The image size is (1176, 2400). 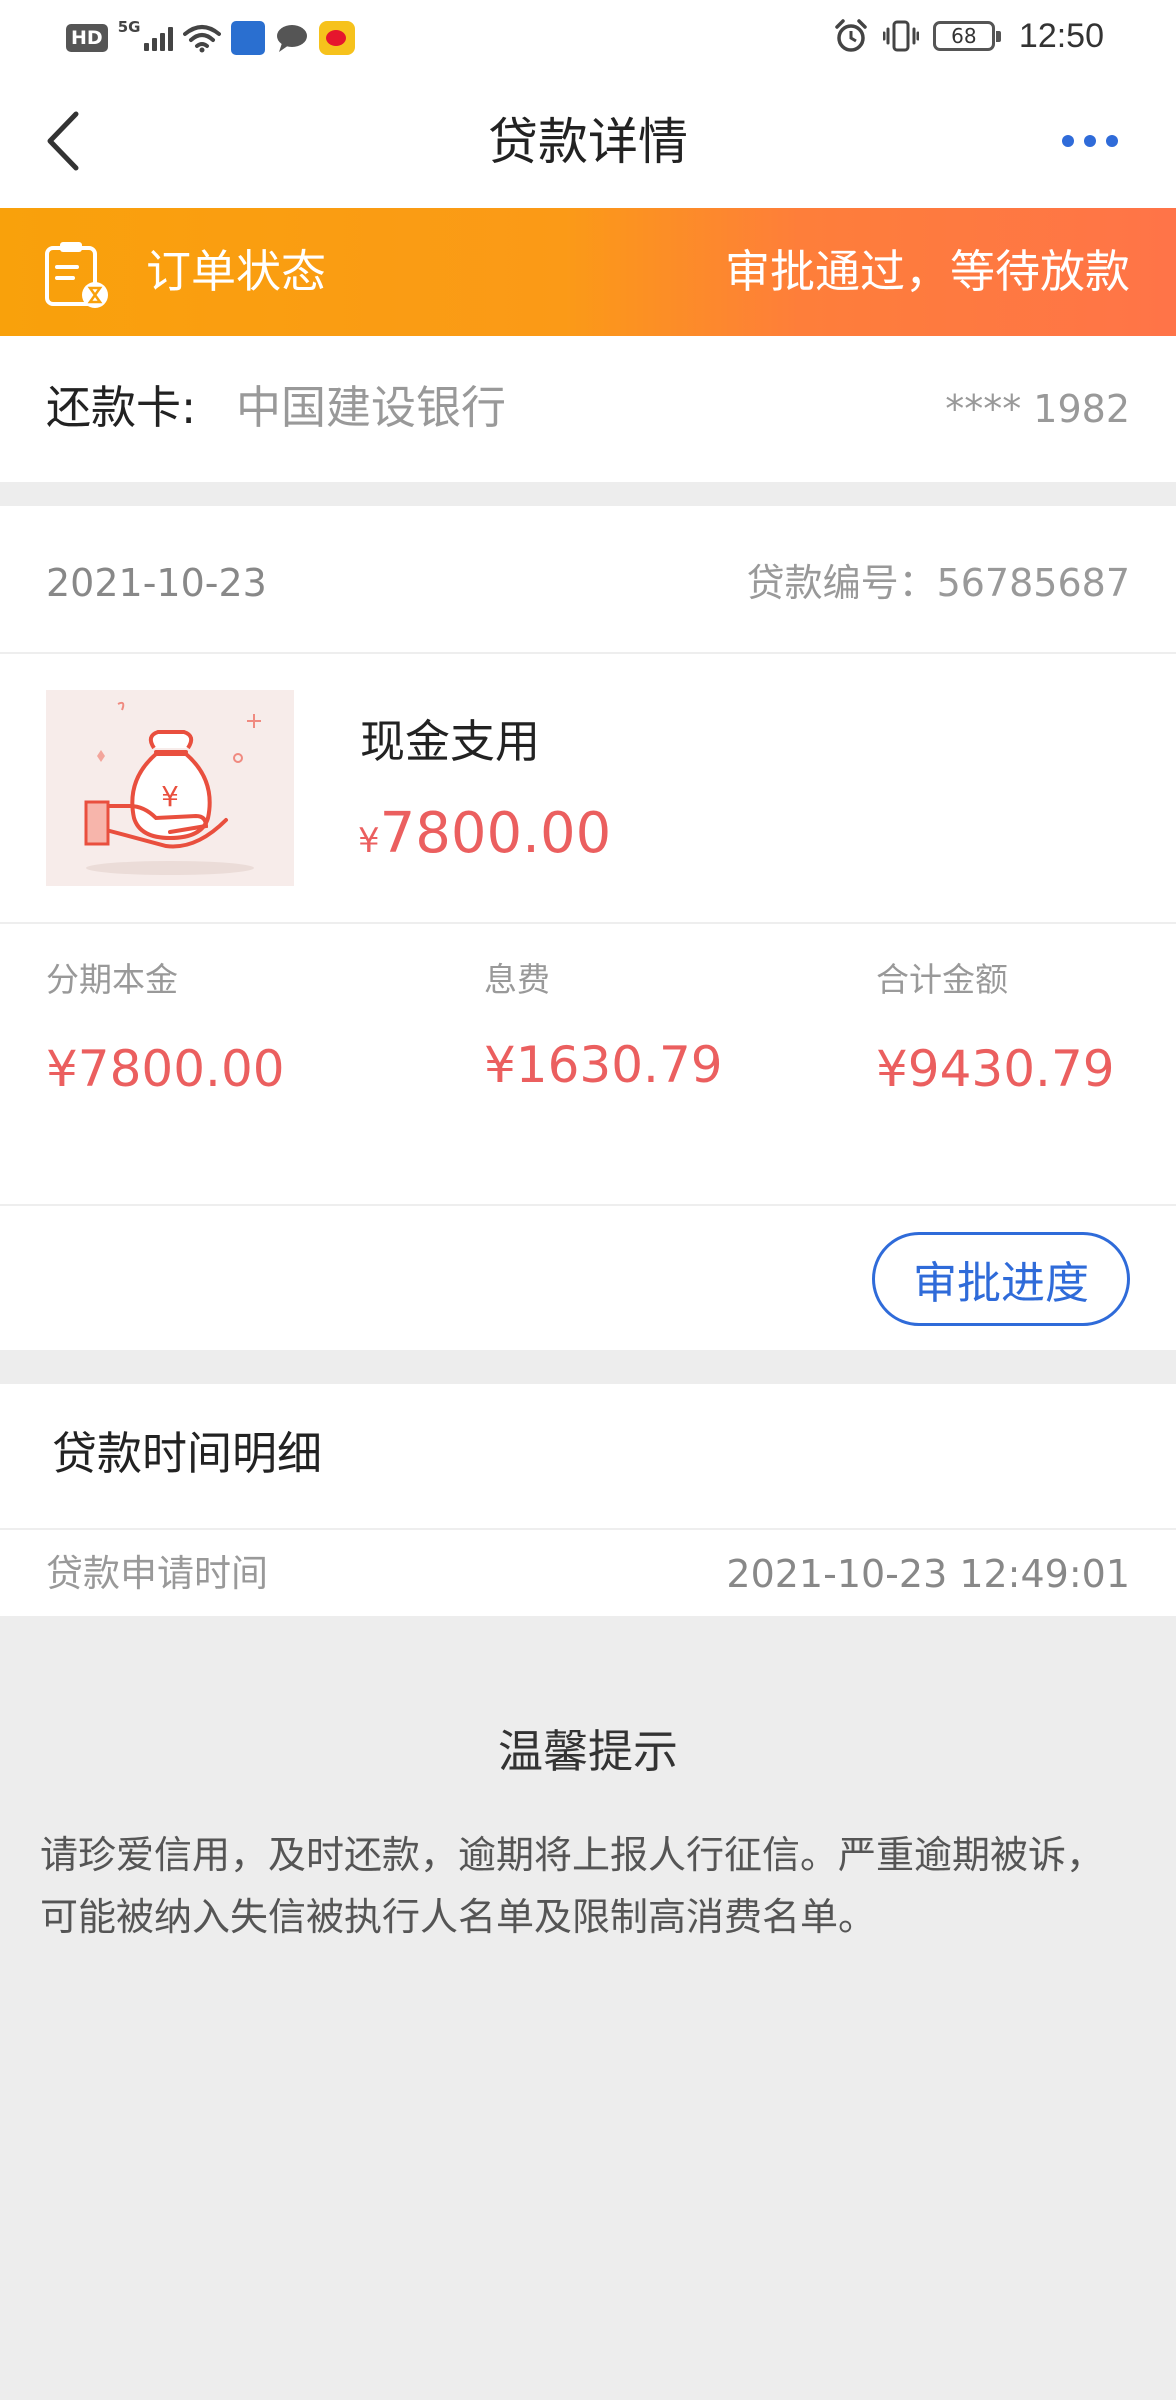 What do you see at coordinates (236, 271) in the screenshot?
I see `order-status-label: 订单状态` at bounding box center [236, 271].